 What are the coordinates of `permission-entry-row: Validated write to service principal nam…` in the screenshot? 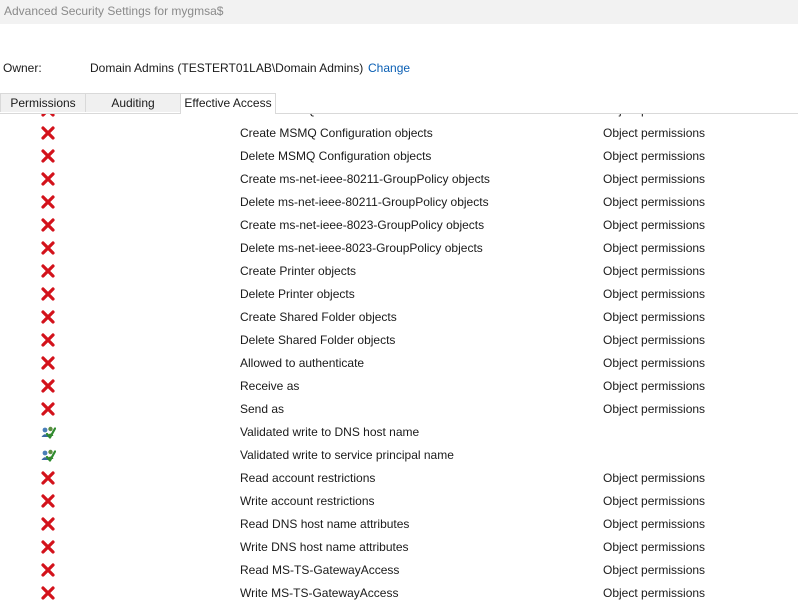 It's located at (399, 455).